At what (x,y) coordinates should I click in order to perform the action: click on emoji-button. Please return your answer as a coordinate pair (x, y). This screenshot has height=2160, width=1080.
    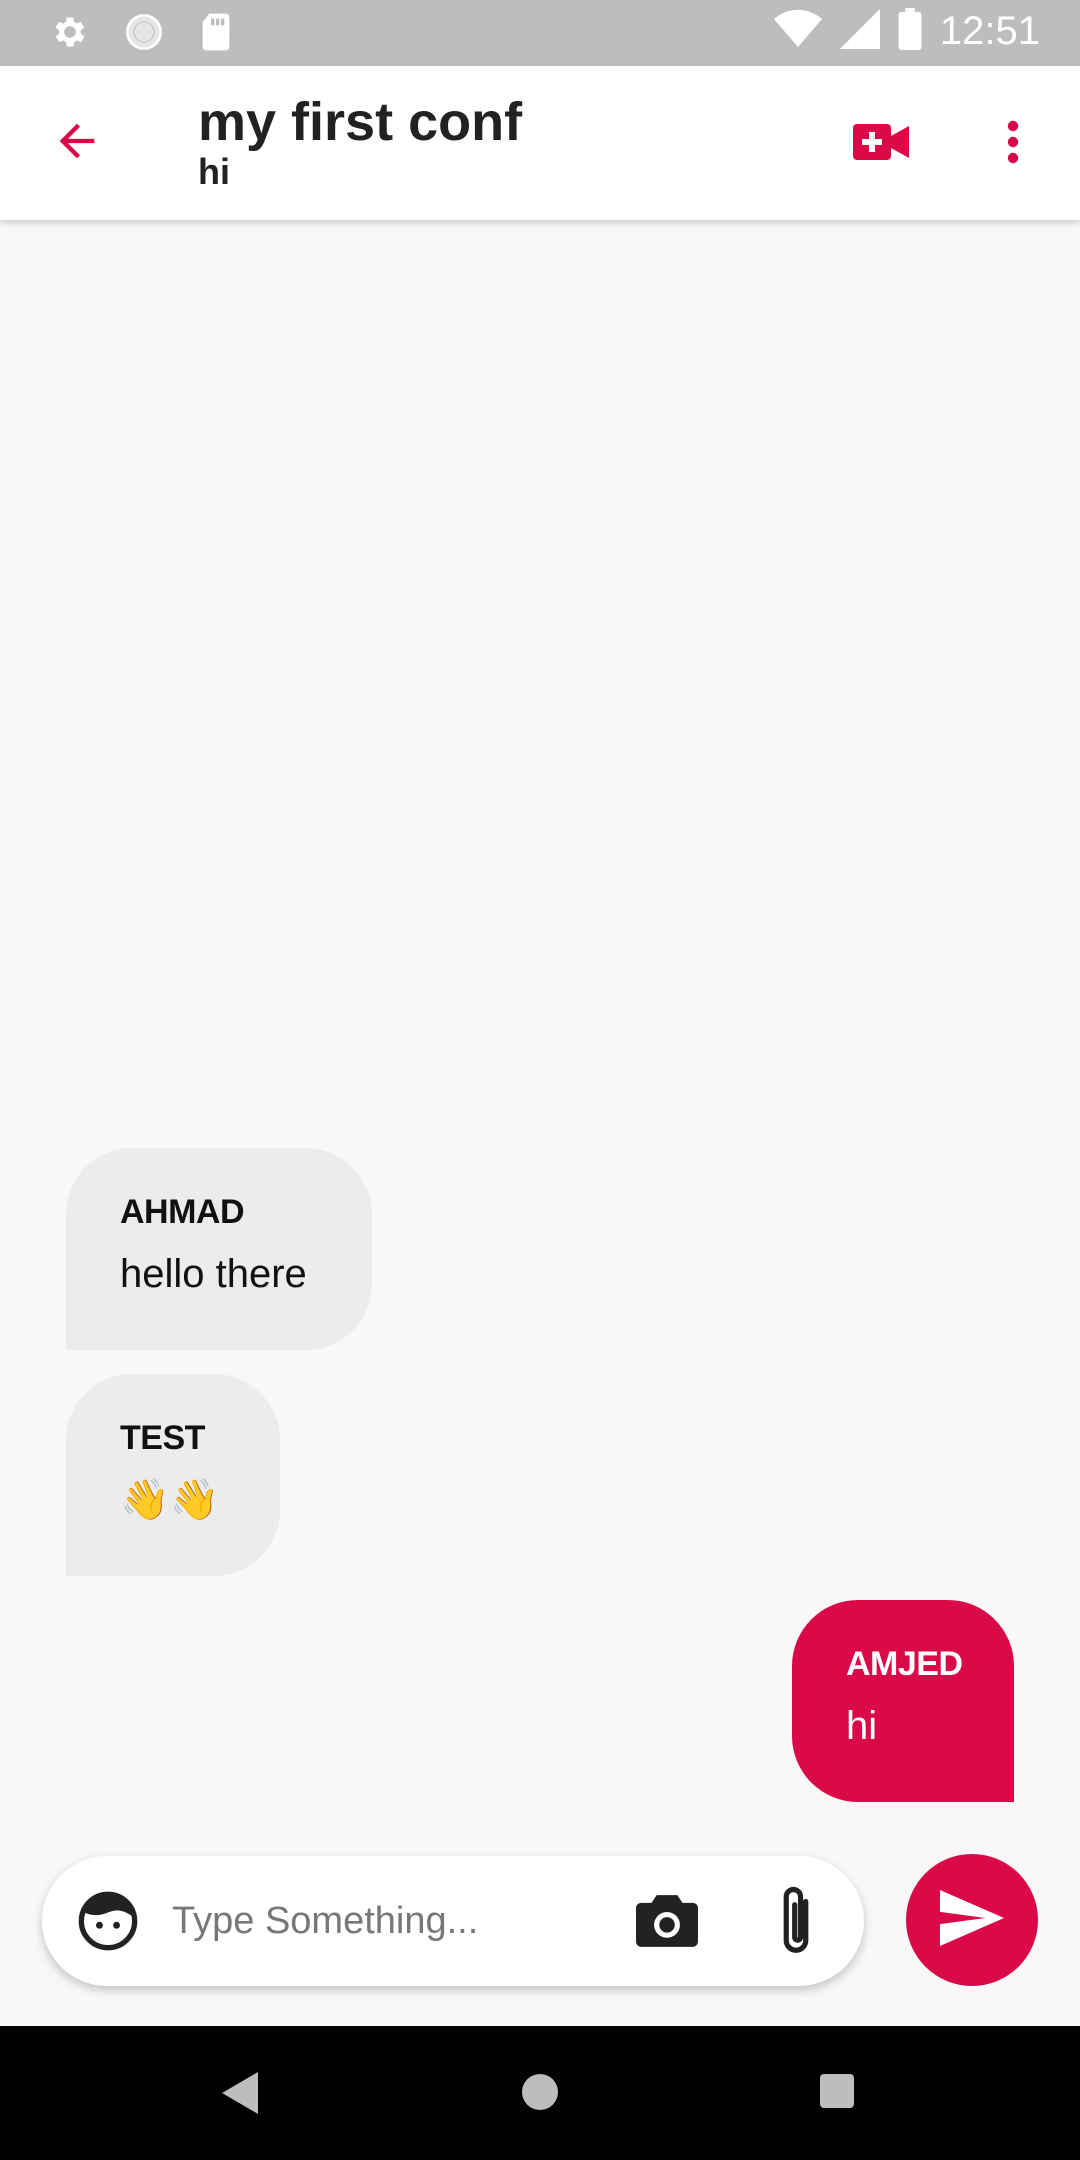
    Looking at the image, I should click on (108, 1921).